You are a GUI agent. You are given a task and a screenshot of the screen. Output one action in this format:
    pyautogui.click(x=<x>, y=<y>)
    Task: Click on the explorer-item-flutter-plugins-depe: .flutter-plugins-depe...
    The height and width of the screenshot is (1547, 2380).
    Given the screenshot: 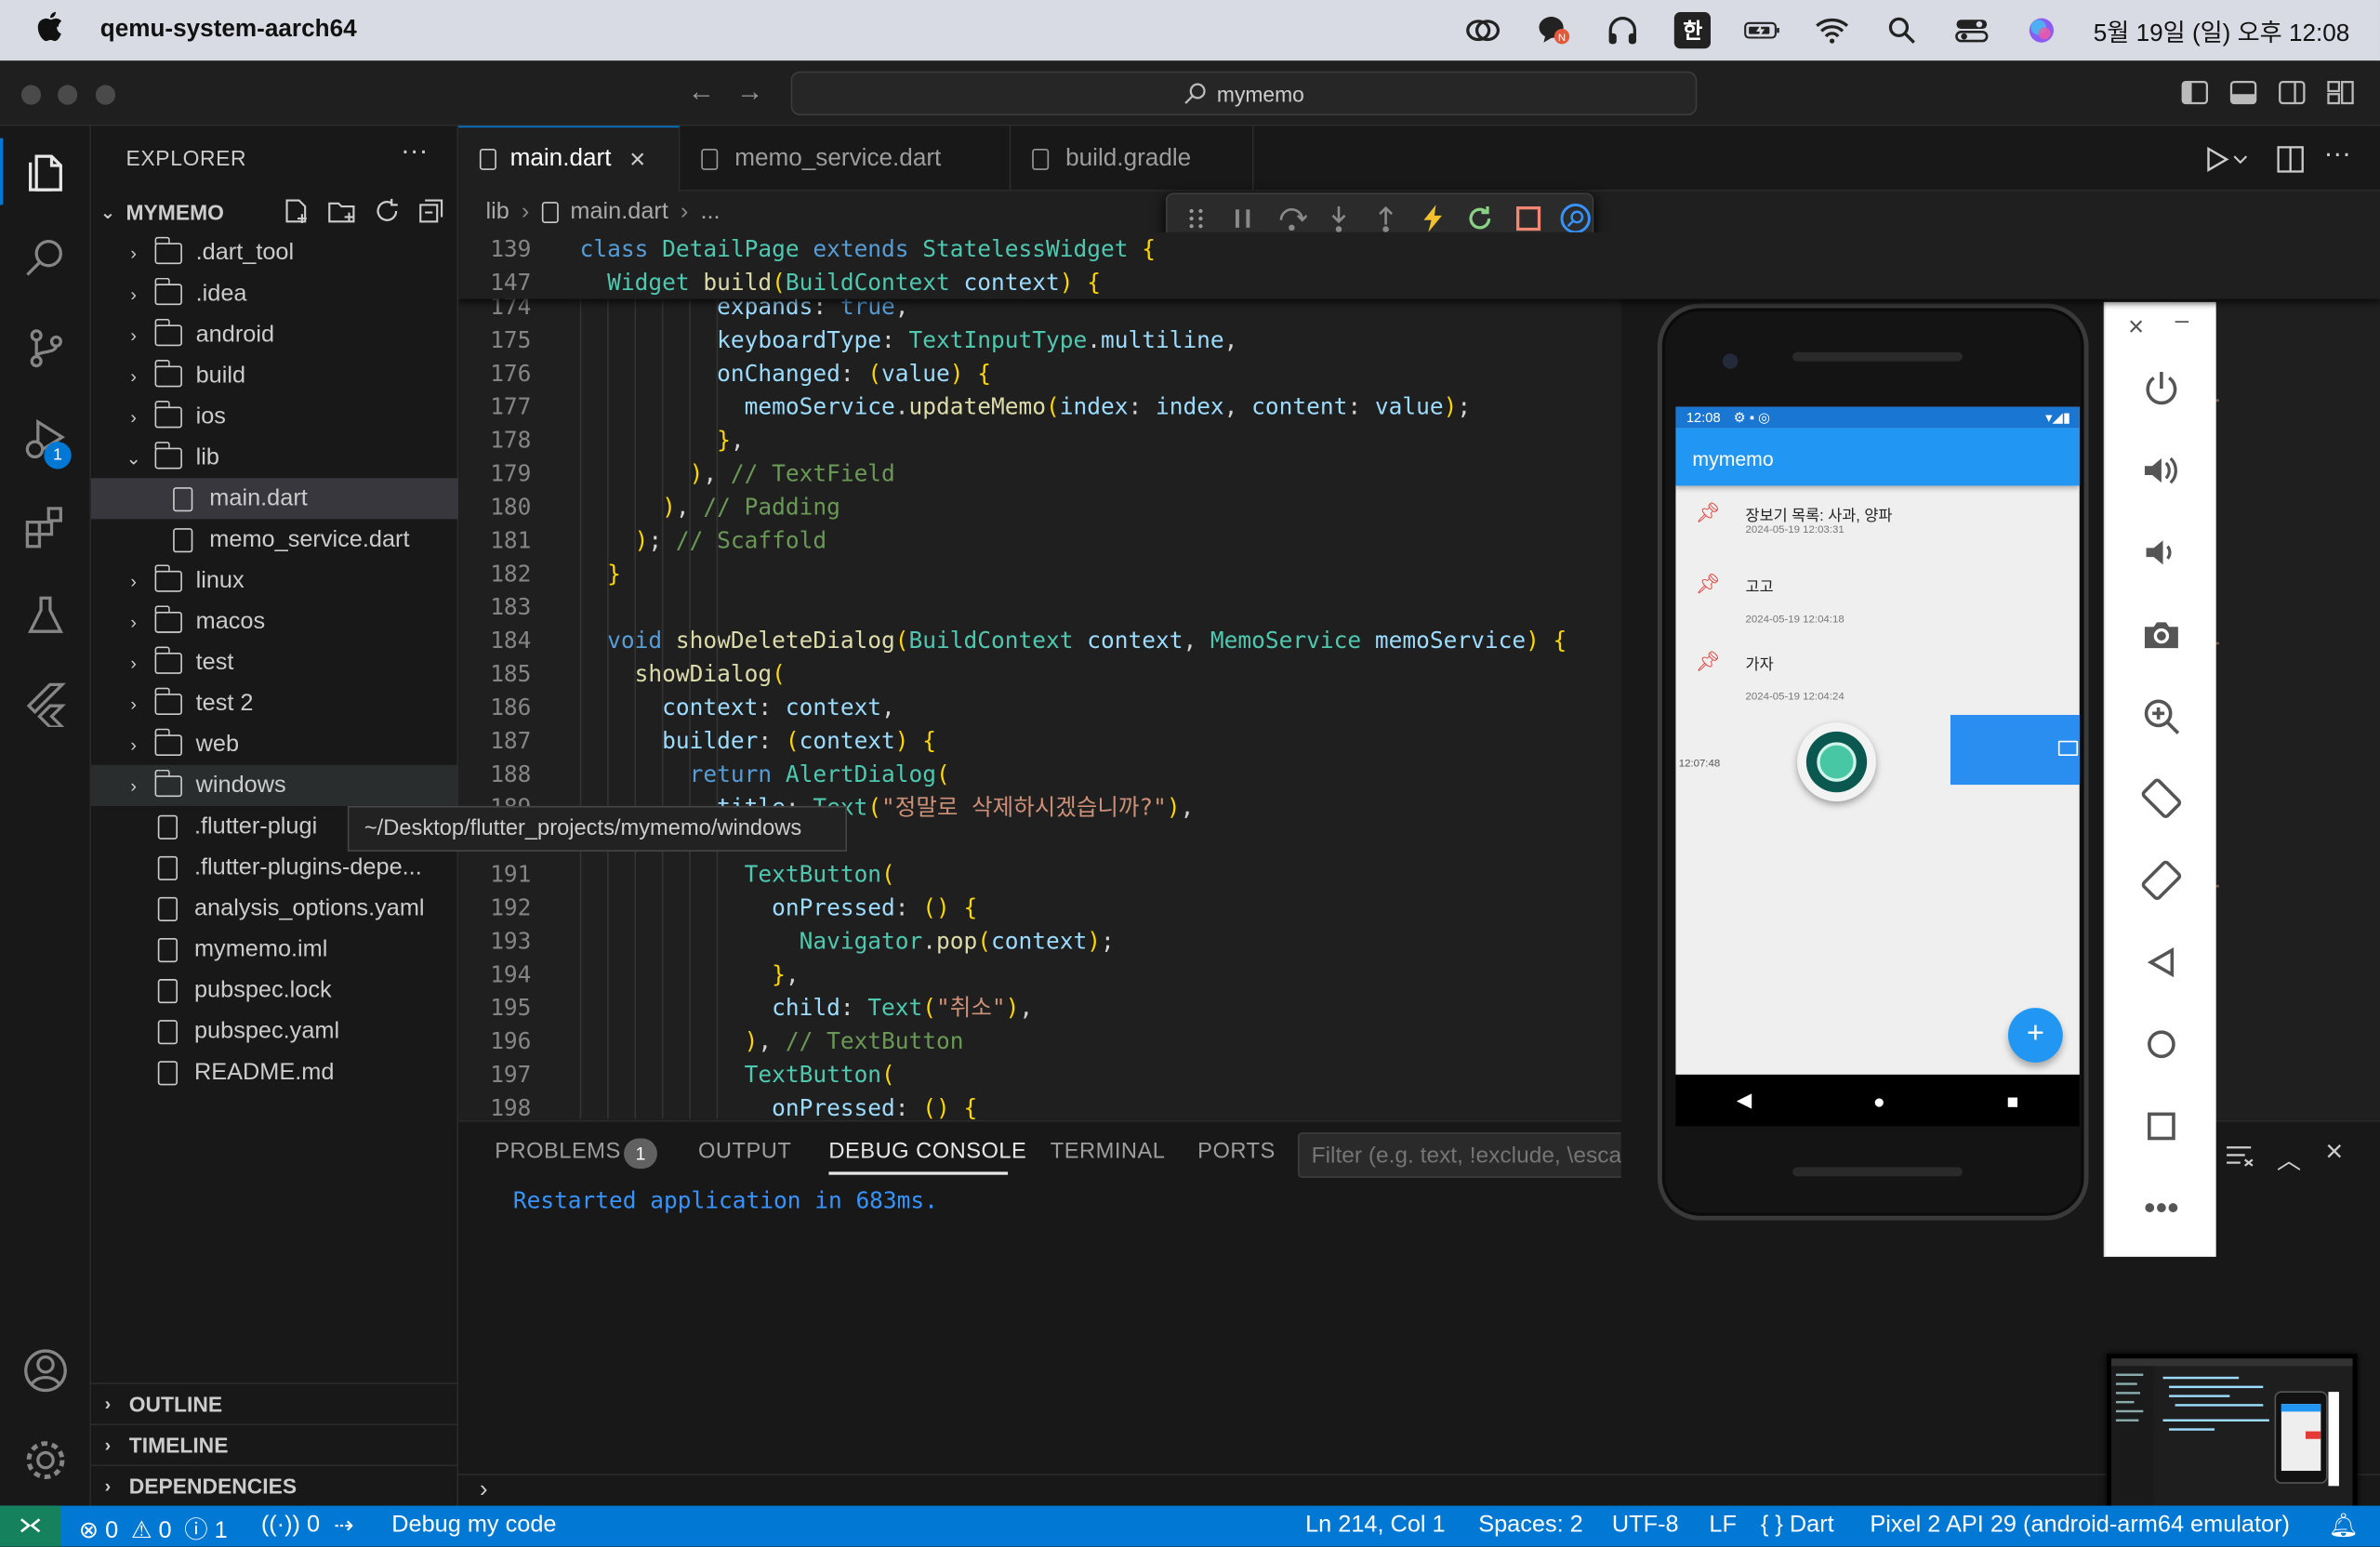 What is the action you would take?
    pyautogui.click(x=274, y=867)
    